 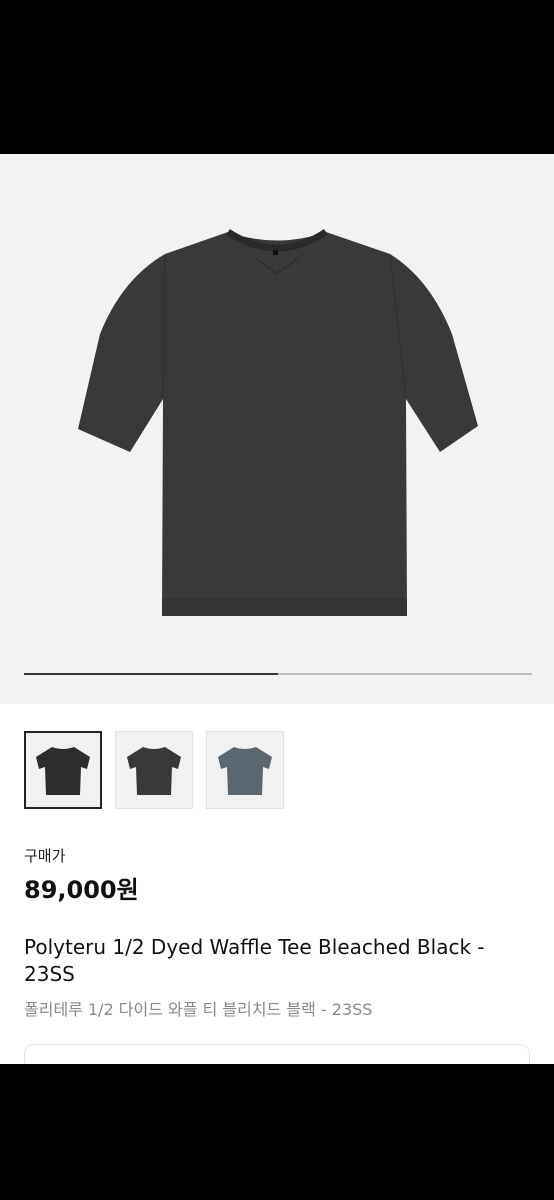 I want to click on price-value: 89,000원, so click(x=81, y=890).